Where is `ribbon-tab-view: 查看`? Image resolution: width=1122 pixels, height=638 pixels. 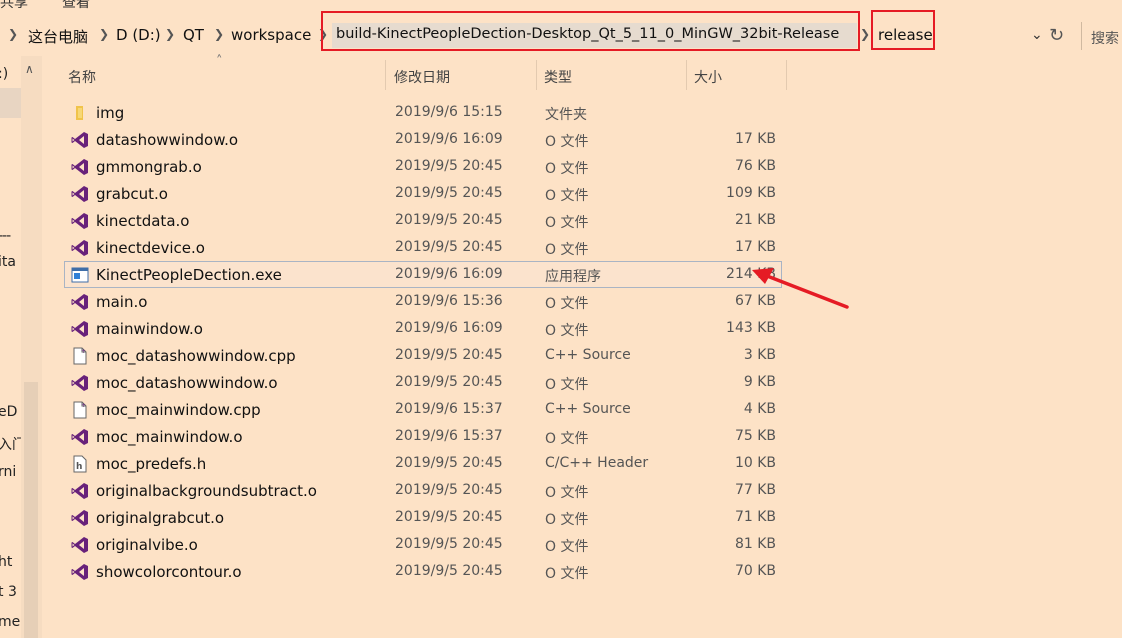
ribbon-tab-view: 查看 is located at coordinates (76, 6).